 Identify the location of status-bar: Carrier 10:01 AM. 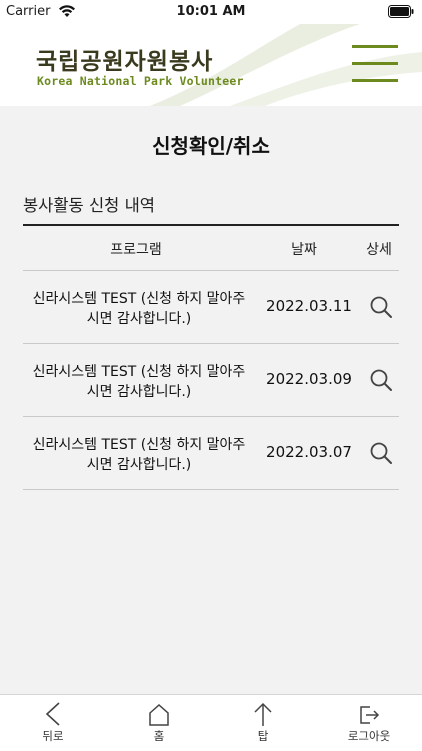
(211, 12).